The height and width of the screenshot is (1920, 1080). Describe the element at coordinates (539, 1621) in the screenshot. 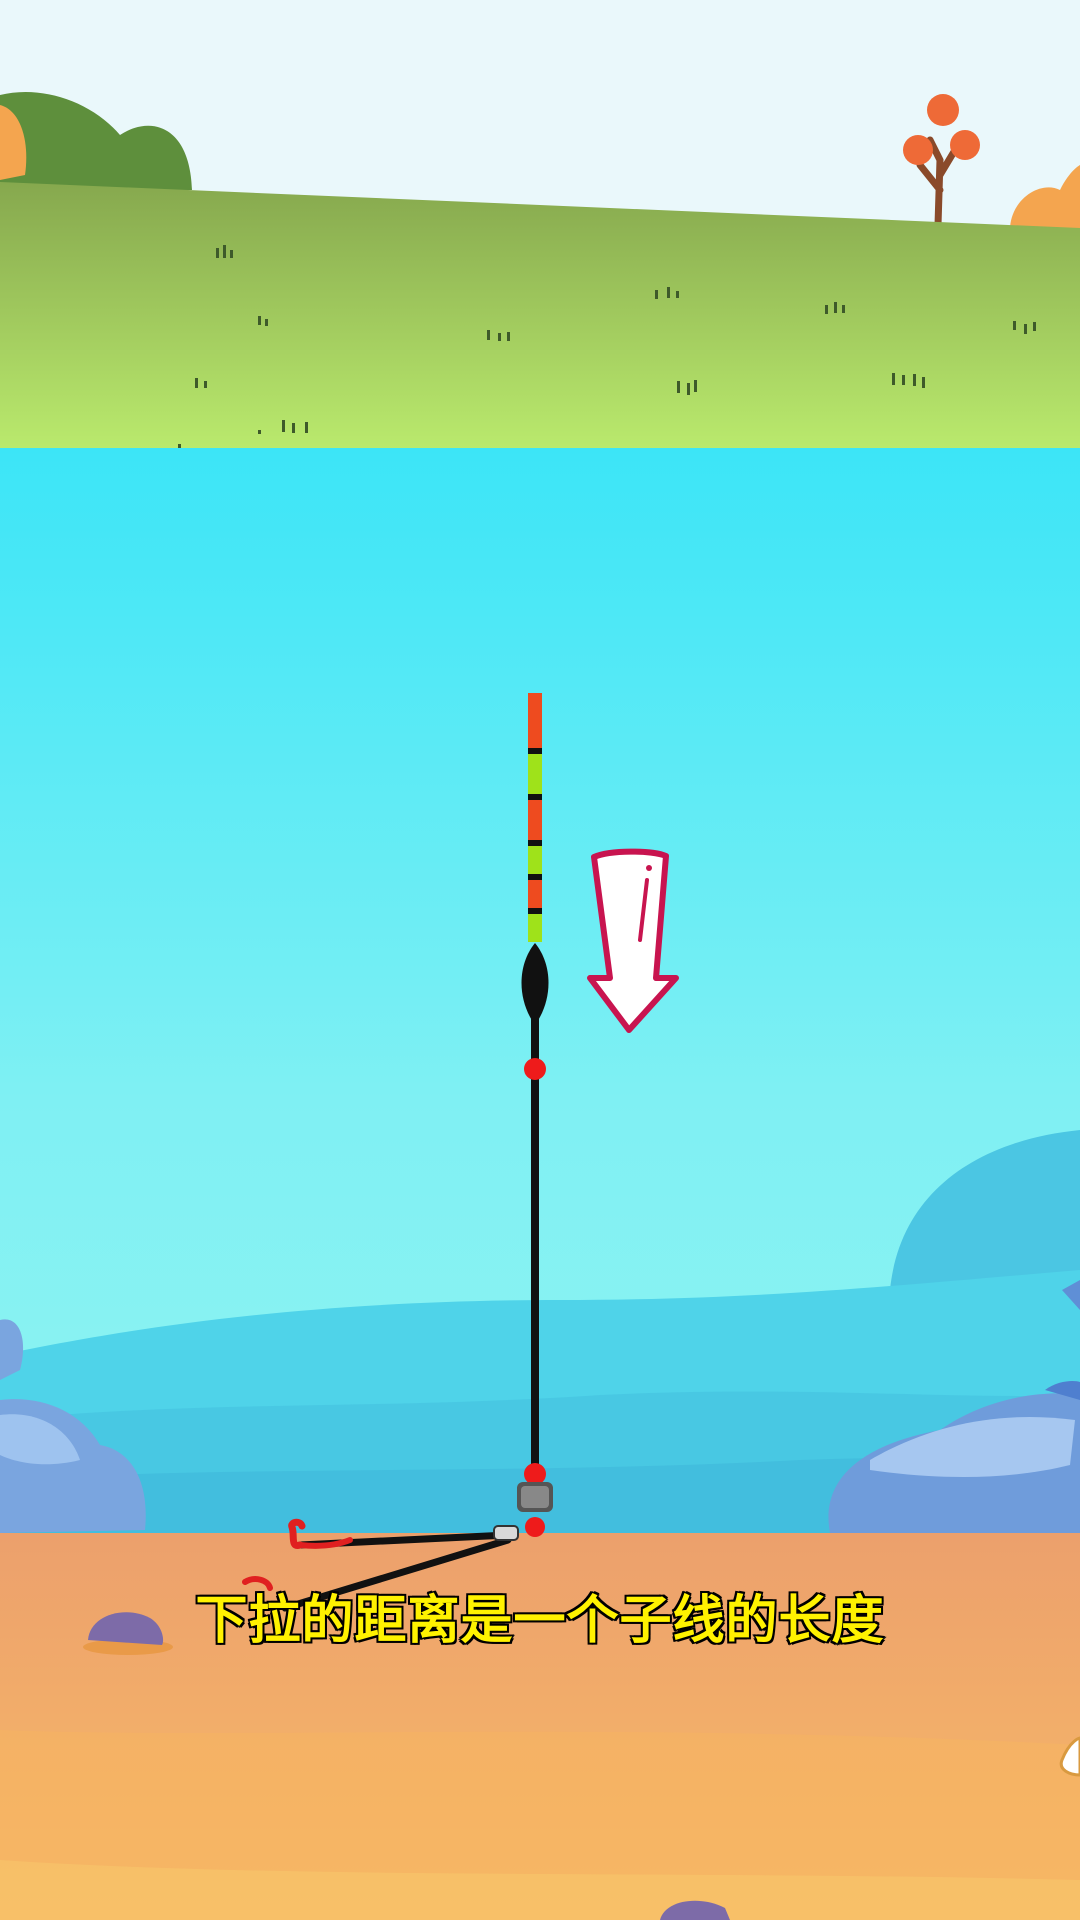

I see `subtitle-caption: 下拉的距离是一个子线的长度` at that location.